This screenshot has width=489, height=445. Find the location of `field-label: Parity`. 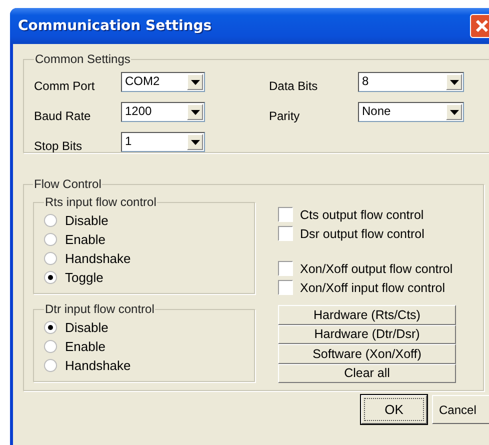

field-label: Parity is located at coordinates (285, 115).